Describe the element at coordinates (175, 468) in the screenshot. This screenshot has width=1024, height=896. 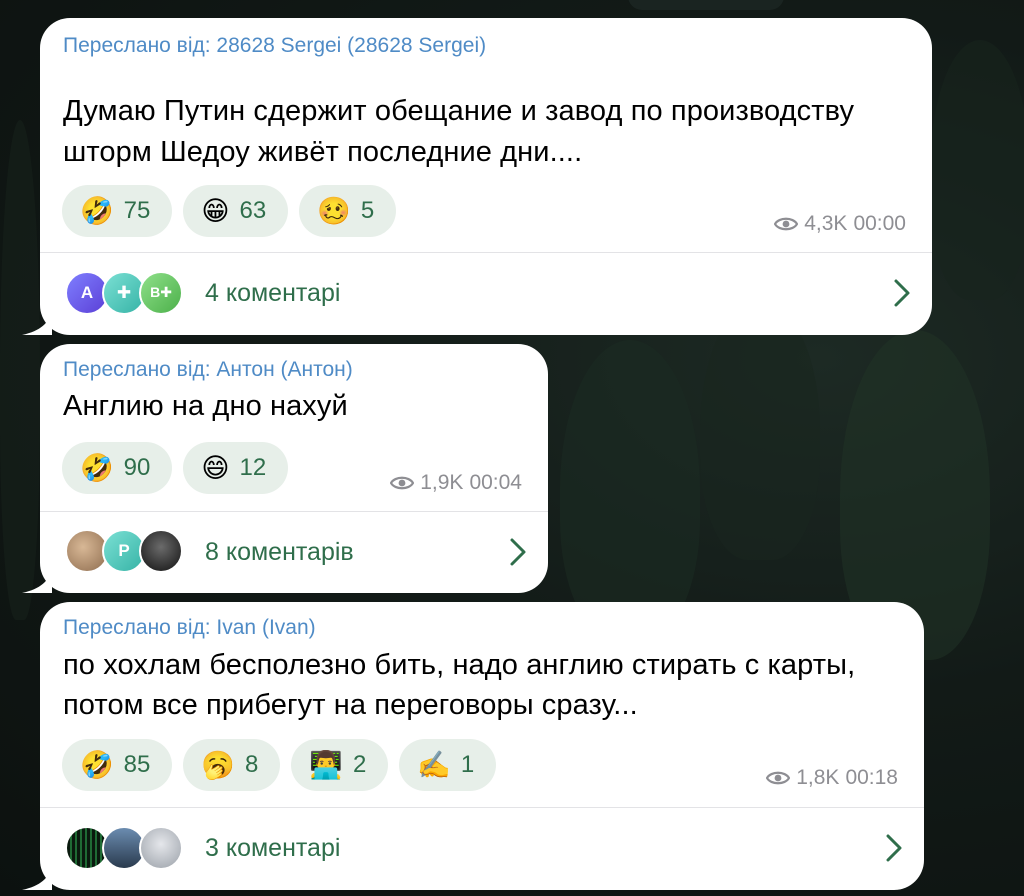
I see `reactions-row: 🤣 90 😄 12` at that location.